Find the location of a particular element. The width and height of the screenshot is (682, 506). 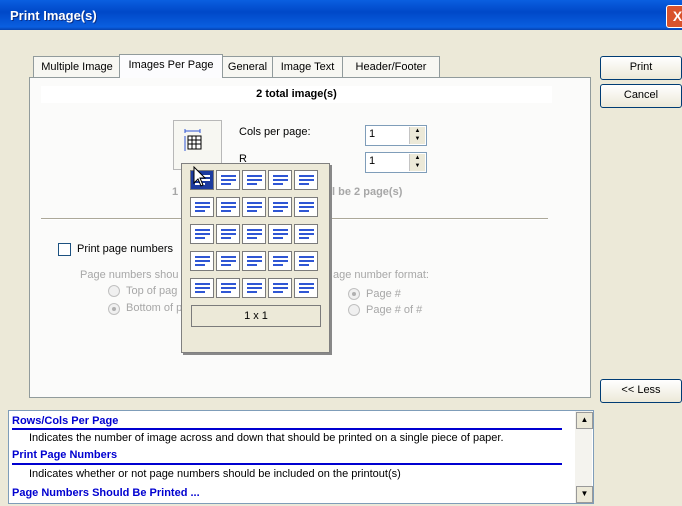

tab-multiple-image: Multiple Image is located at coordinates (77, 66).